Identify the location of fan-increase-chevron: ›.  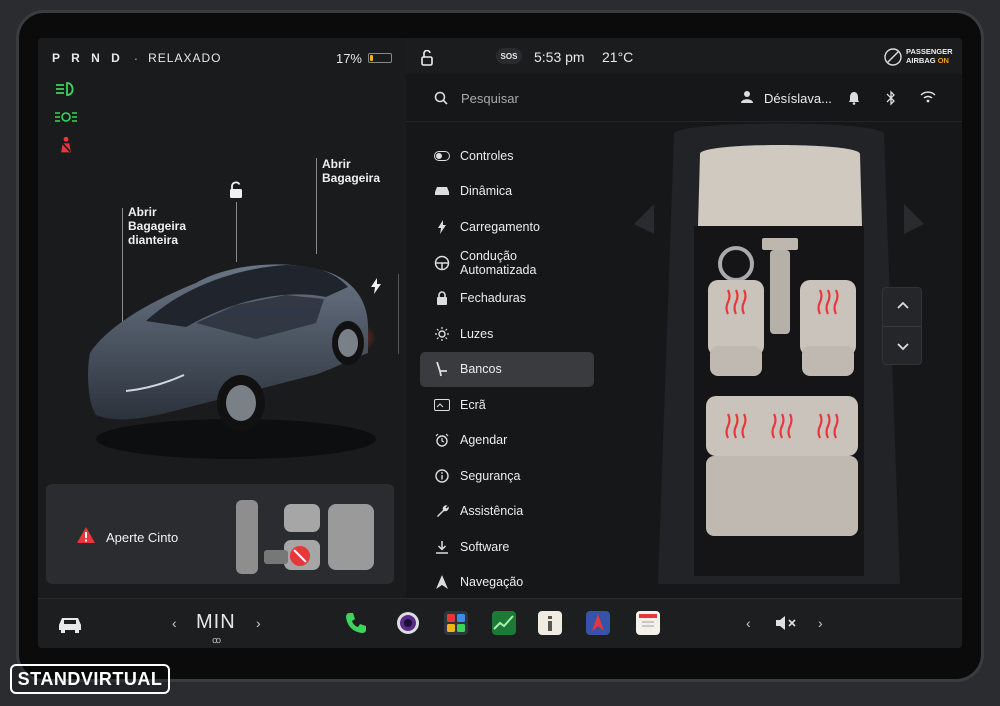
(258, 623).